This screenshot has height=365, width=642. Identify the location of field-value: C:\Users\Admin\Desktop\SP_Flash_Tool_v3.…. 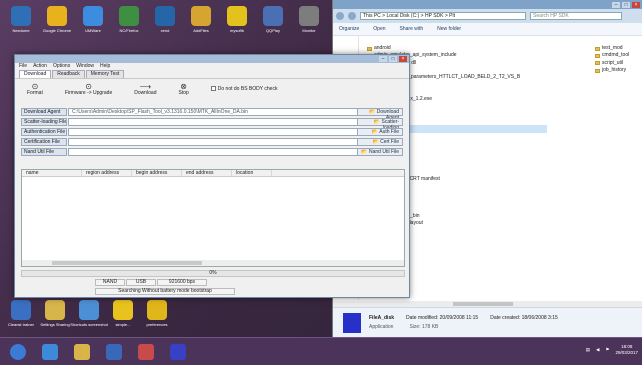
(214, 112).